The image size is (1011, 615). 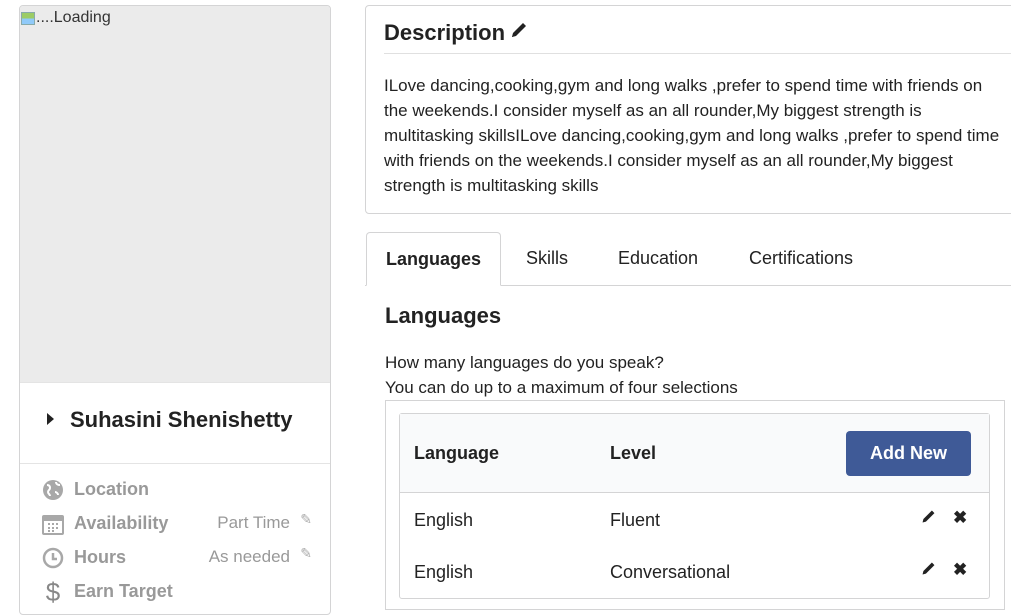 What do you see at coordinates (53, 591) in the screenshot?
I see `dollar-icon: $` at bounding box center [53, 591].